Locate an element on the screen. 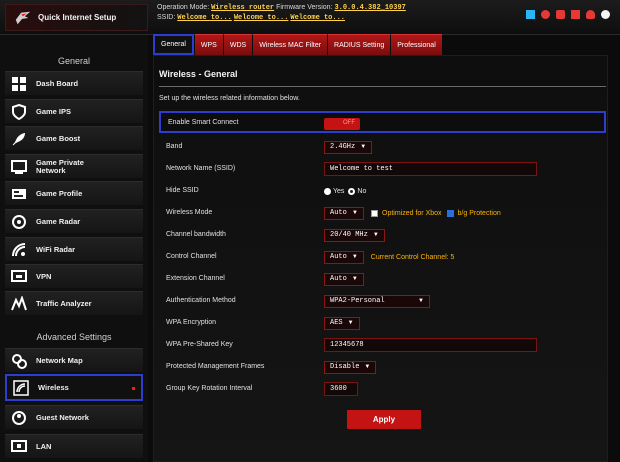  quick-internet-setup-button: Quick Internet Setup is located at coordinates (76, 17).